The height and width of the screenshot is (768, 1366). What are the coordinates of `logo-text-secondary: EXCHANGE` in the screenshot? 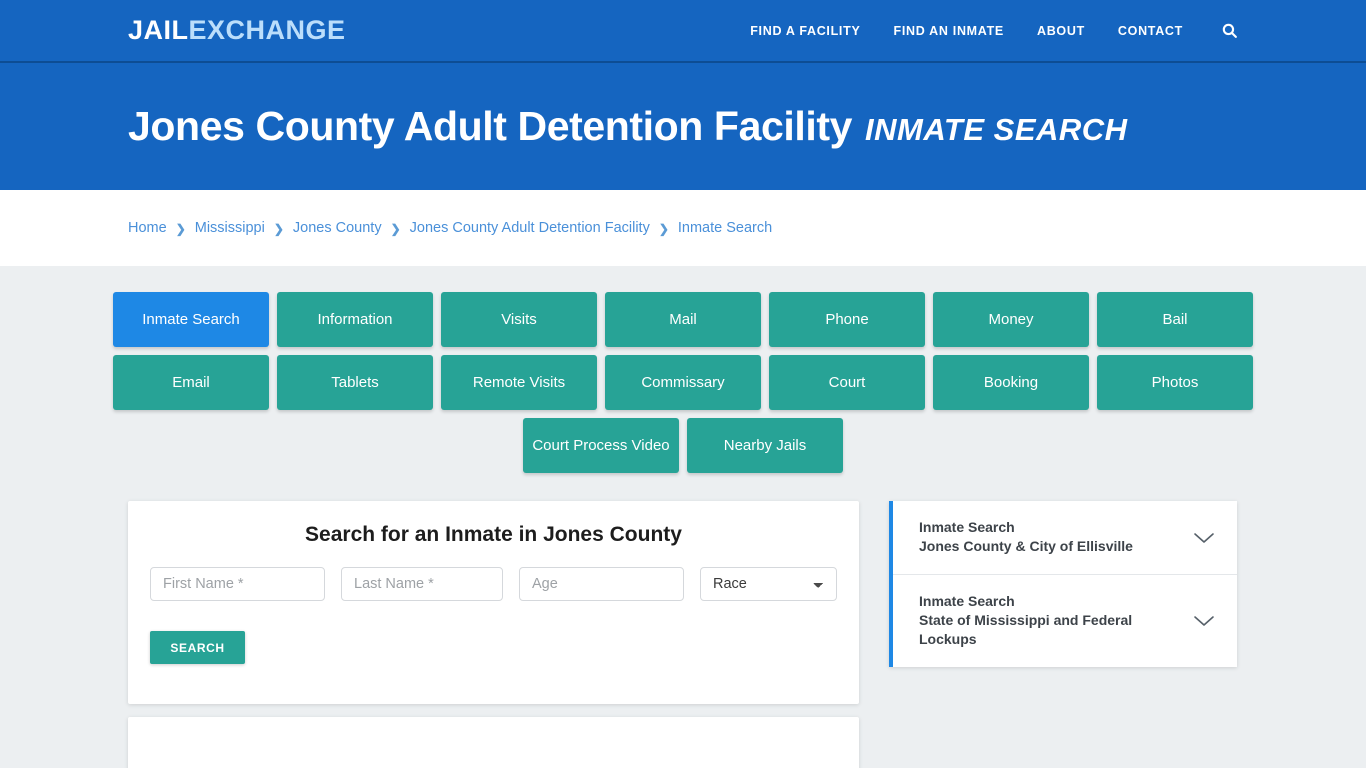 It's located at (267, 30).